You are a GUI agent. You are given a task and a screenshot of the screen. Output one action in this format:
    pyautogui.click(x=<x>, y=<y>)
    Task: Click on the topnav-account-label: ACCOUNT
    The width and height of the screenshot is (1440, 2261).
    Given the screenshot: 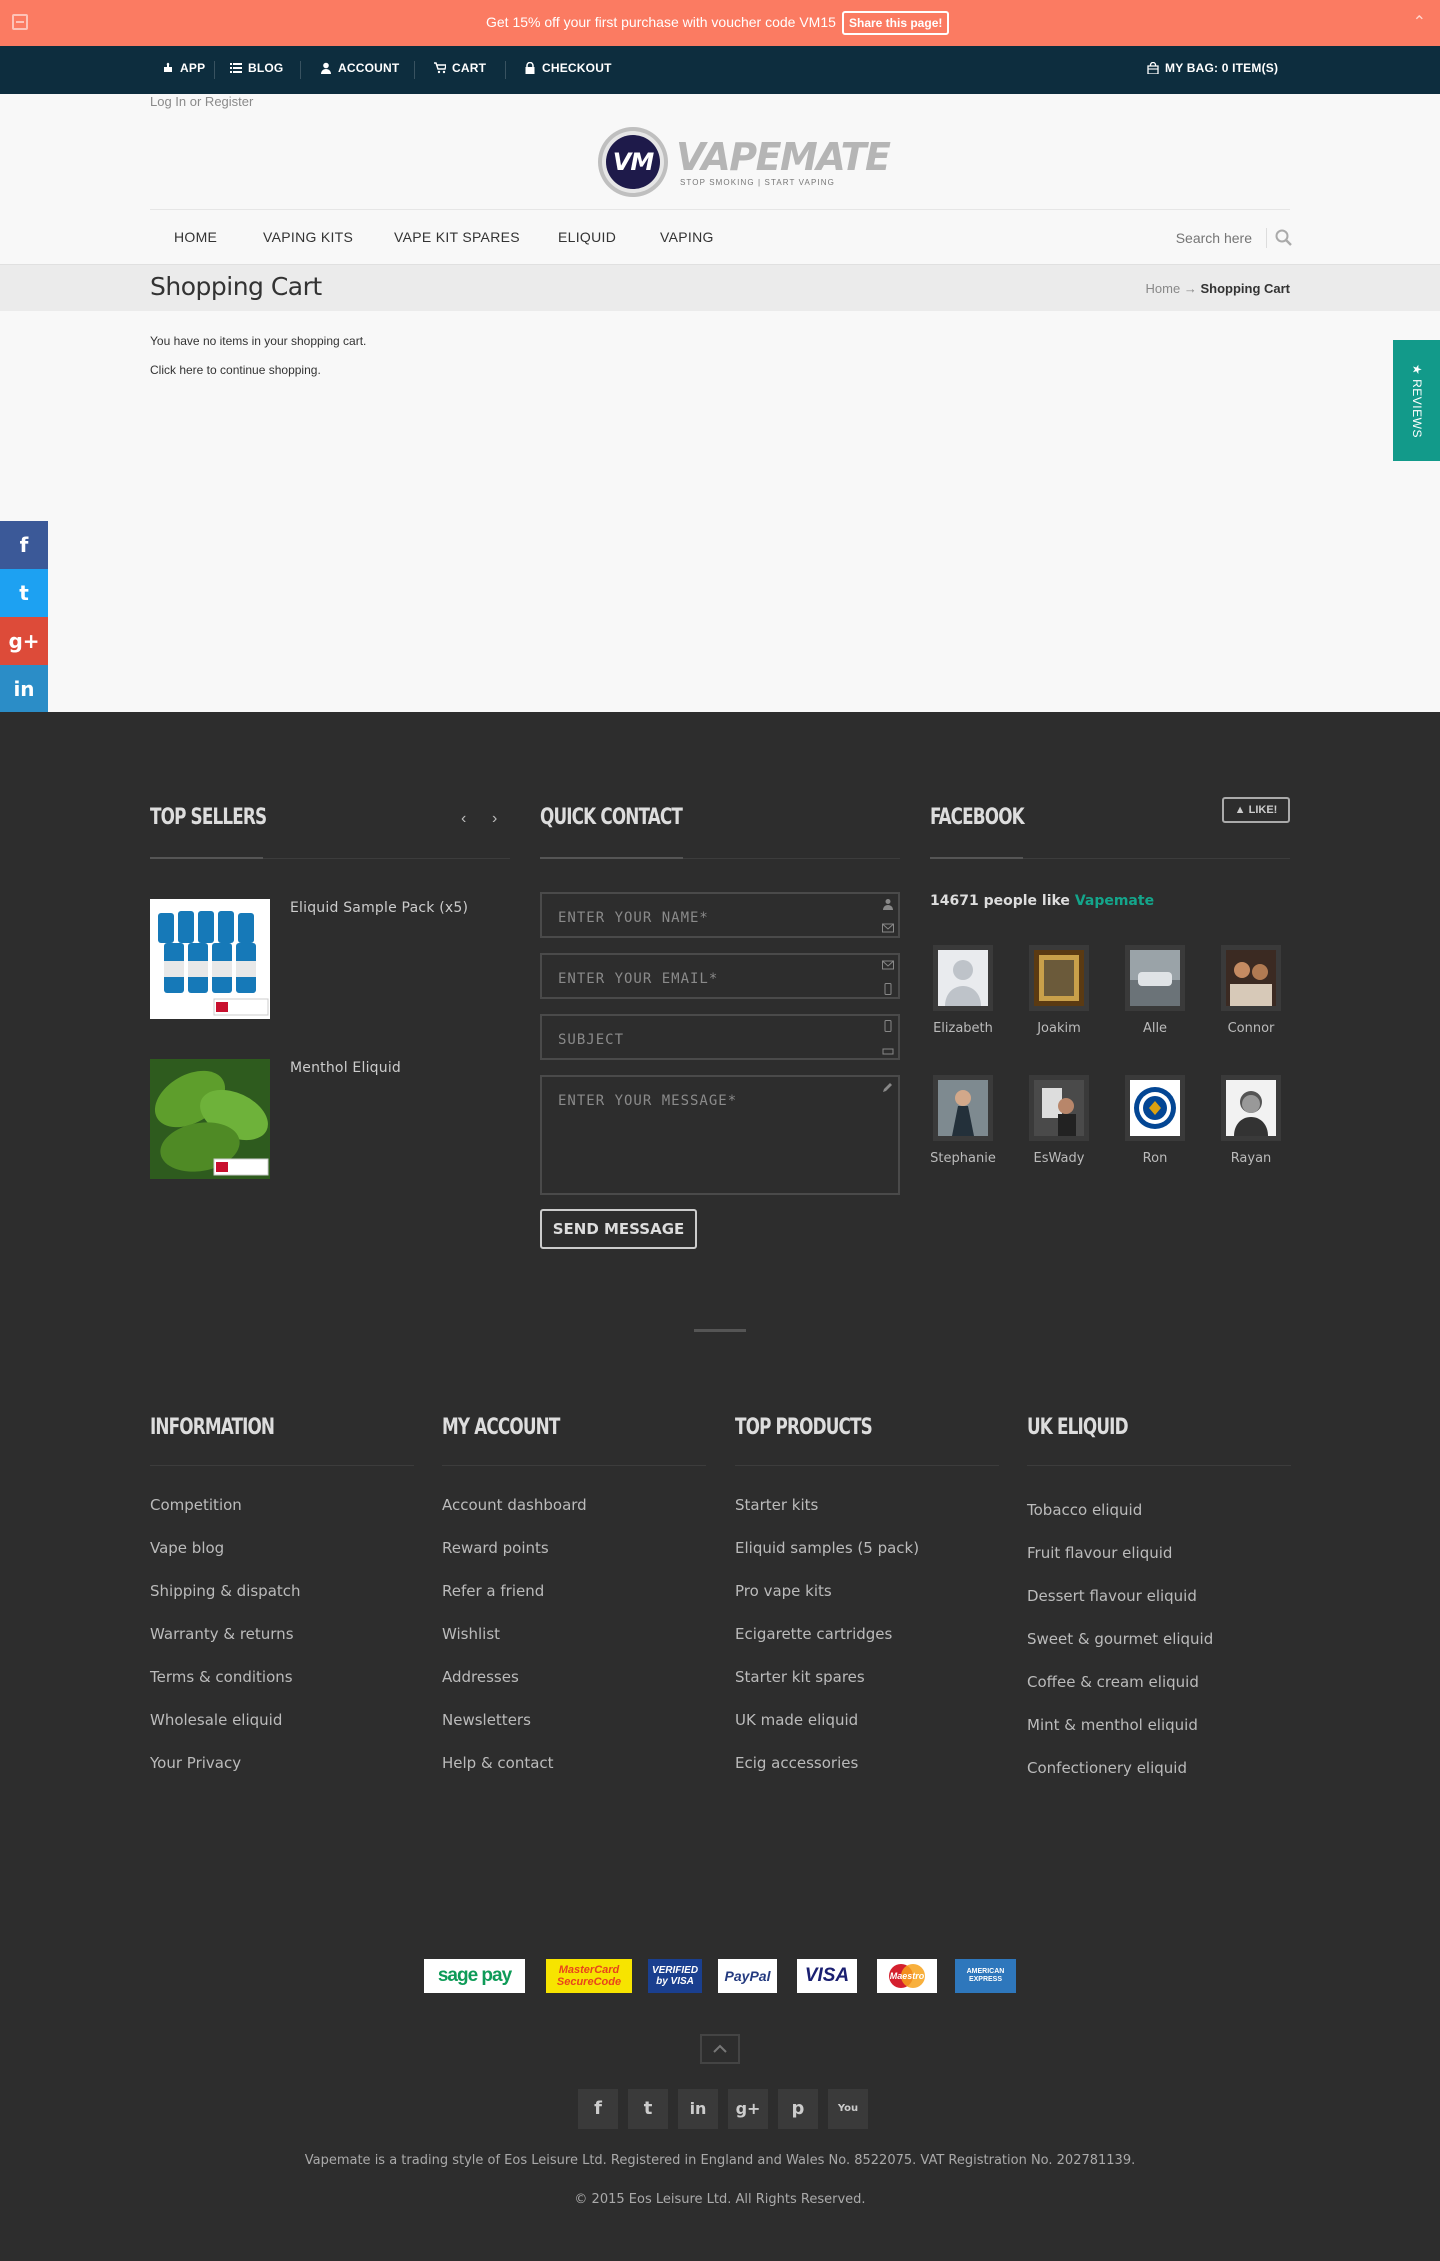 What is the action you would take?
    pyautogui.click(x=369, y=68)
    